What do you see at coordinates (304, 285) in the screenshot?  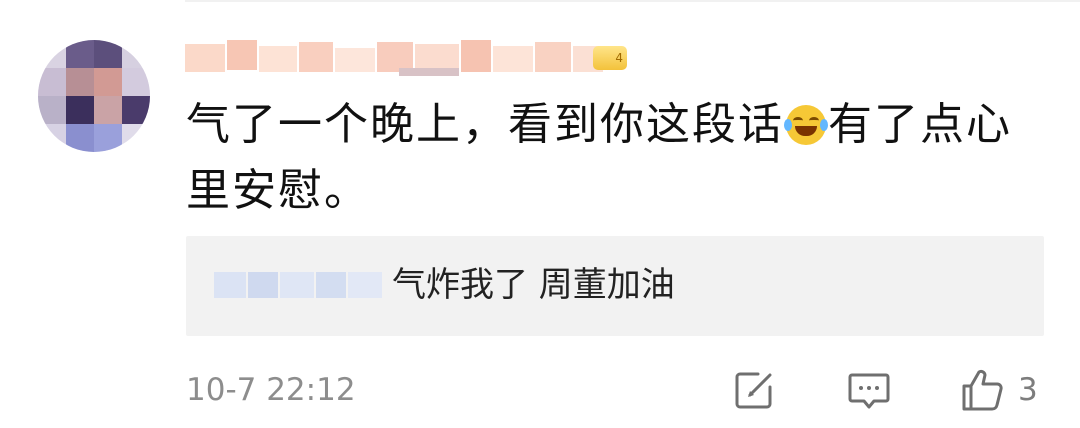 I see `reply-username-blurred` at bounding box center [304, 285].